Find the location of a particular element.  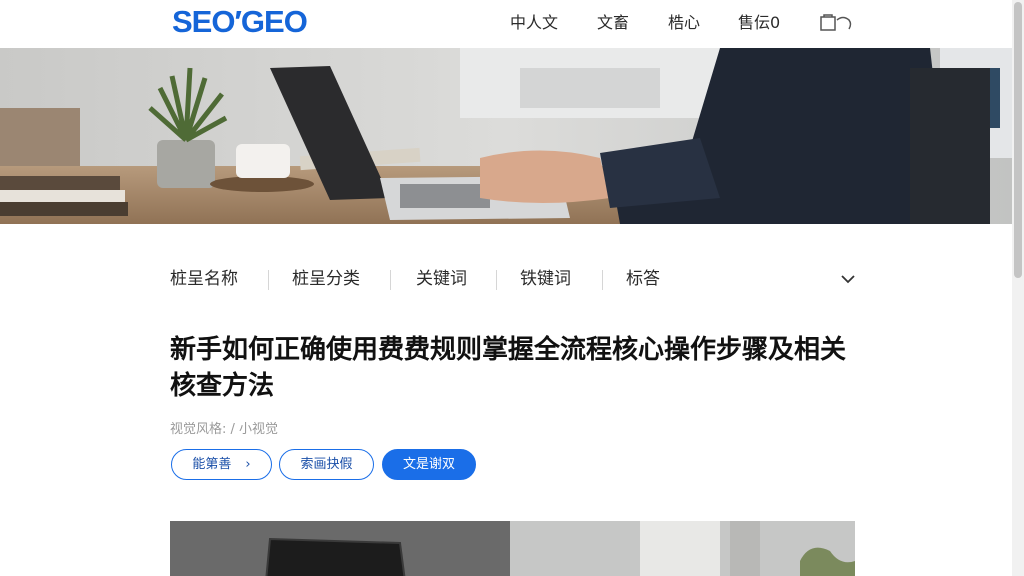

primary-button: 文是谢双 is located at coordinates (429, 464).